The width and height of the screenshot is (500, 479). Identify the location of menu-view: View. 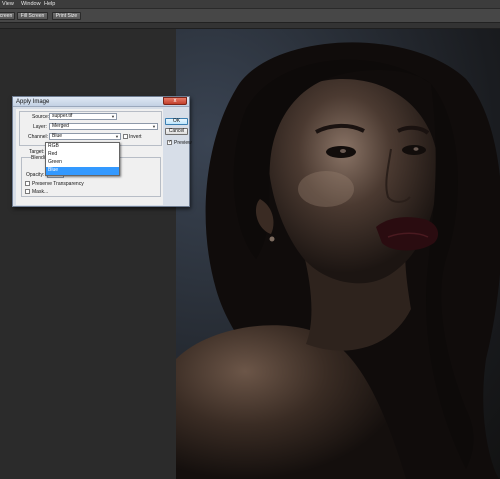
(8, 4).